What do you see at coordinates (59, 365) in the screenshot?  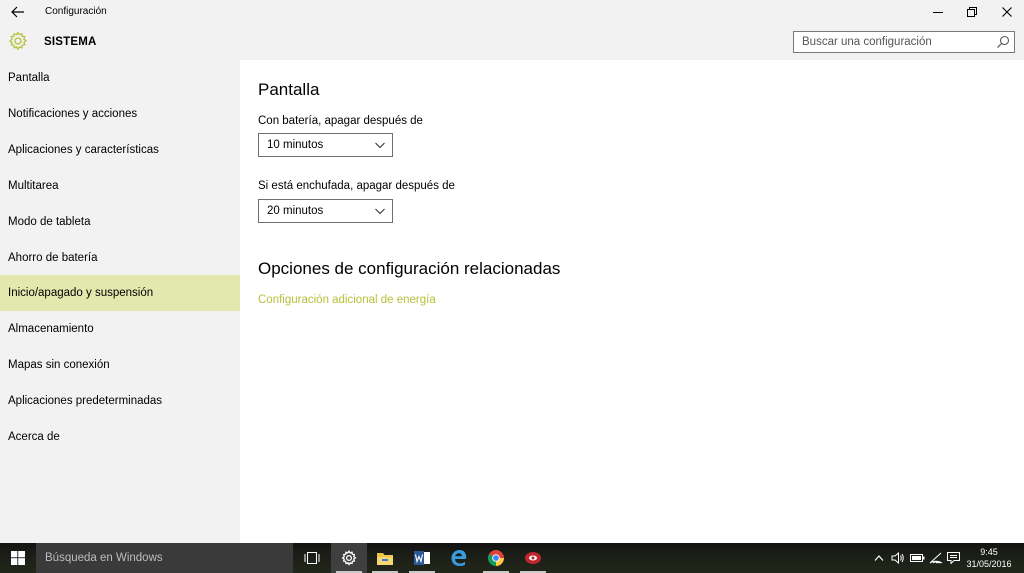 I see `sidebar-item-label: Mapas sin conexión` at bounding box center [59, 365].